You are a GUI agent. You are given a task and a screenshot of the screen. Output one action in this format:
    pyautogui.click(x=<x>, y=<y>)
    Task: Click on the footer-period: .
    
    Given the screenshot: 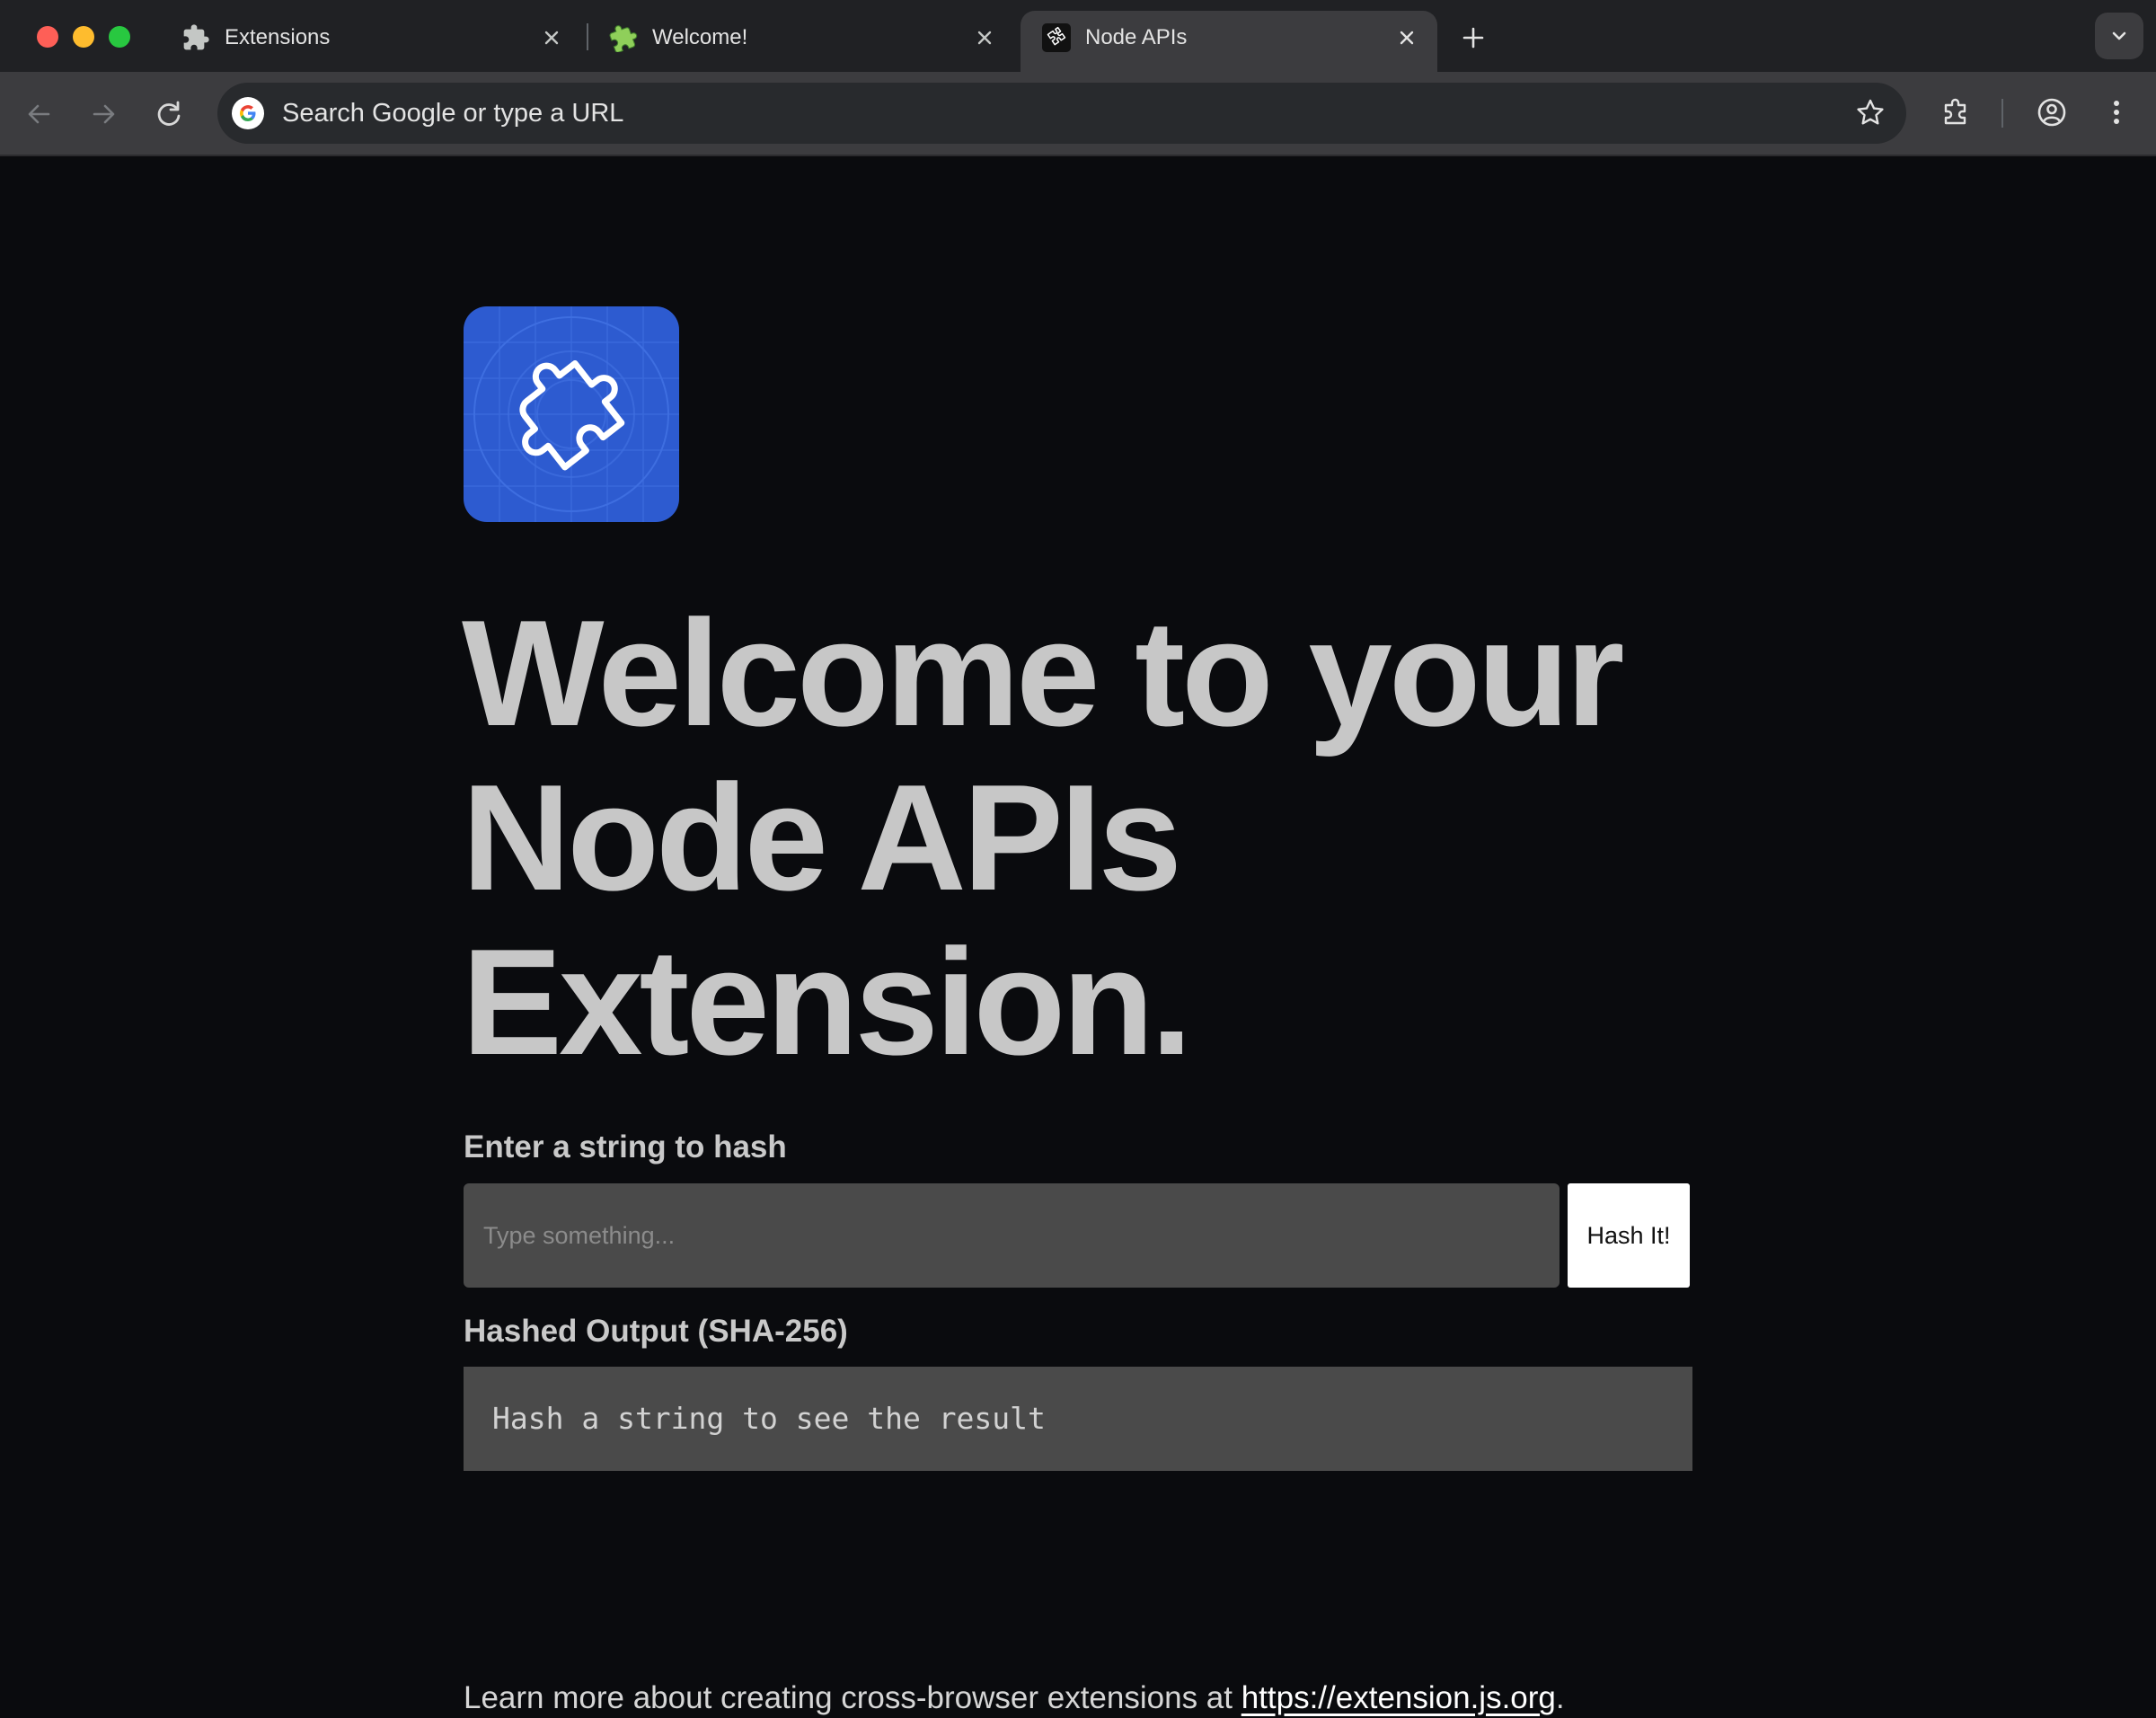 What is the action you would take?
    pyautogui.click(x=1560, y=1697)
    